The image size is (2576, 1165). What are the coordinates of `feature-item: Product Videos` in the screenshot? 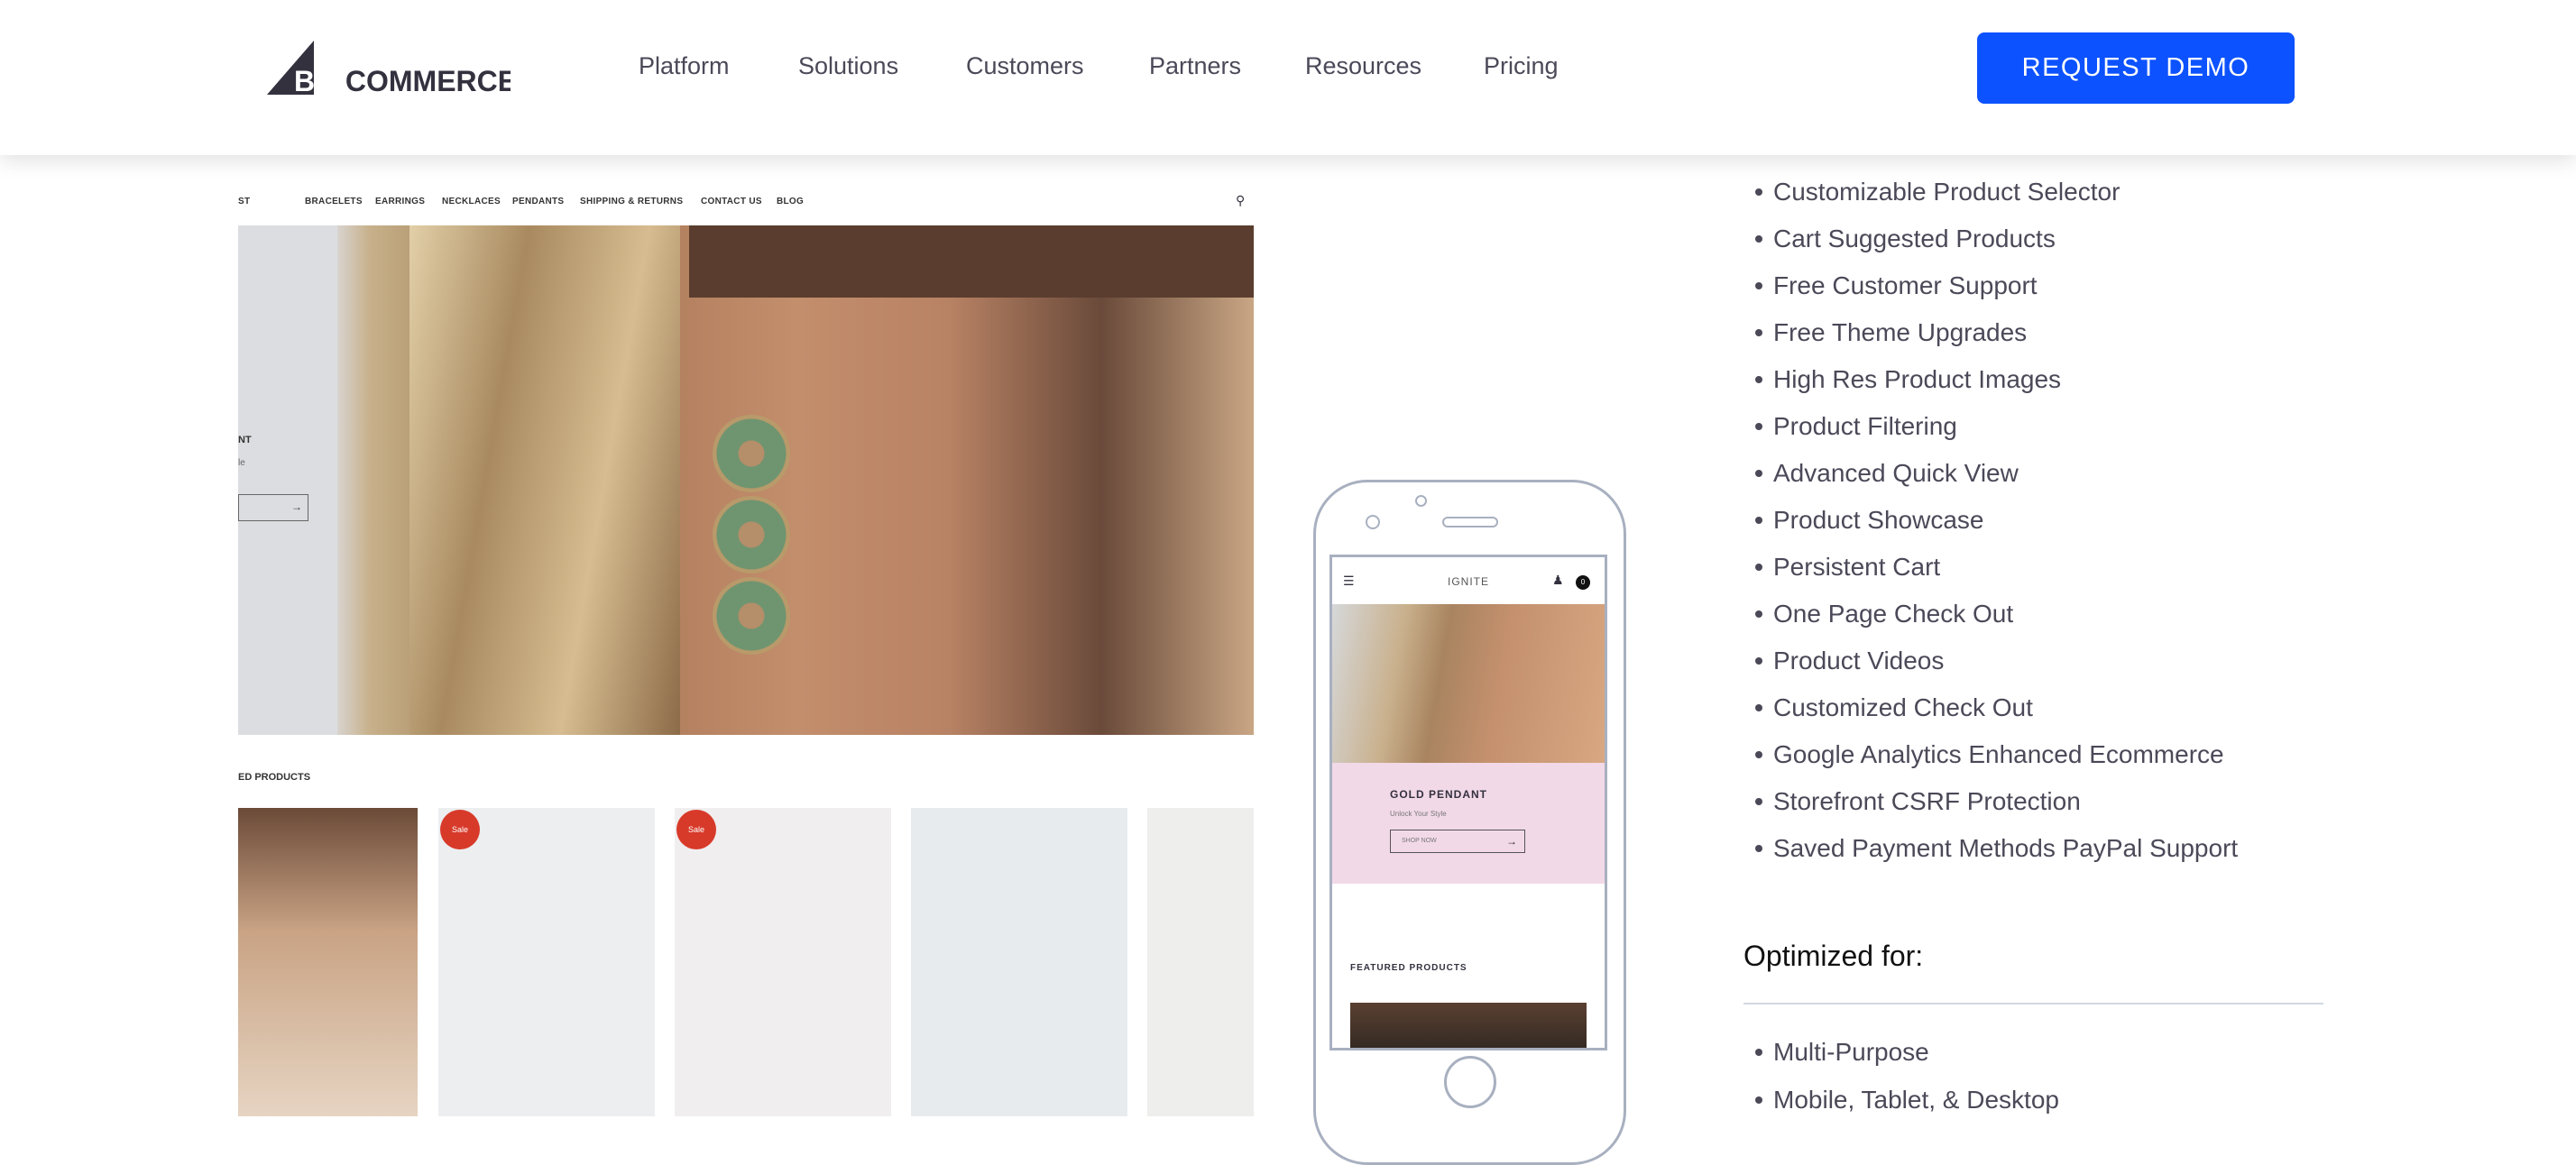 It's located at (1850, 661).